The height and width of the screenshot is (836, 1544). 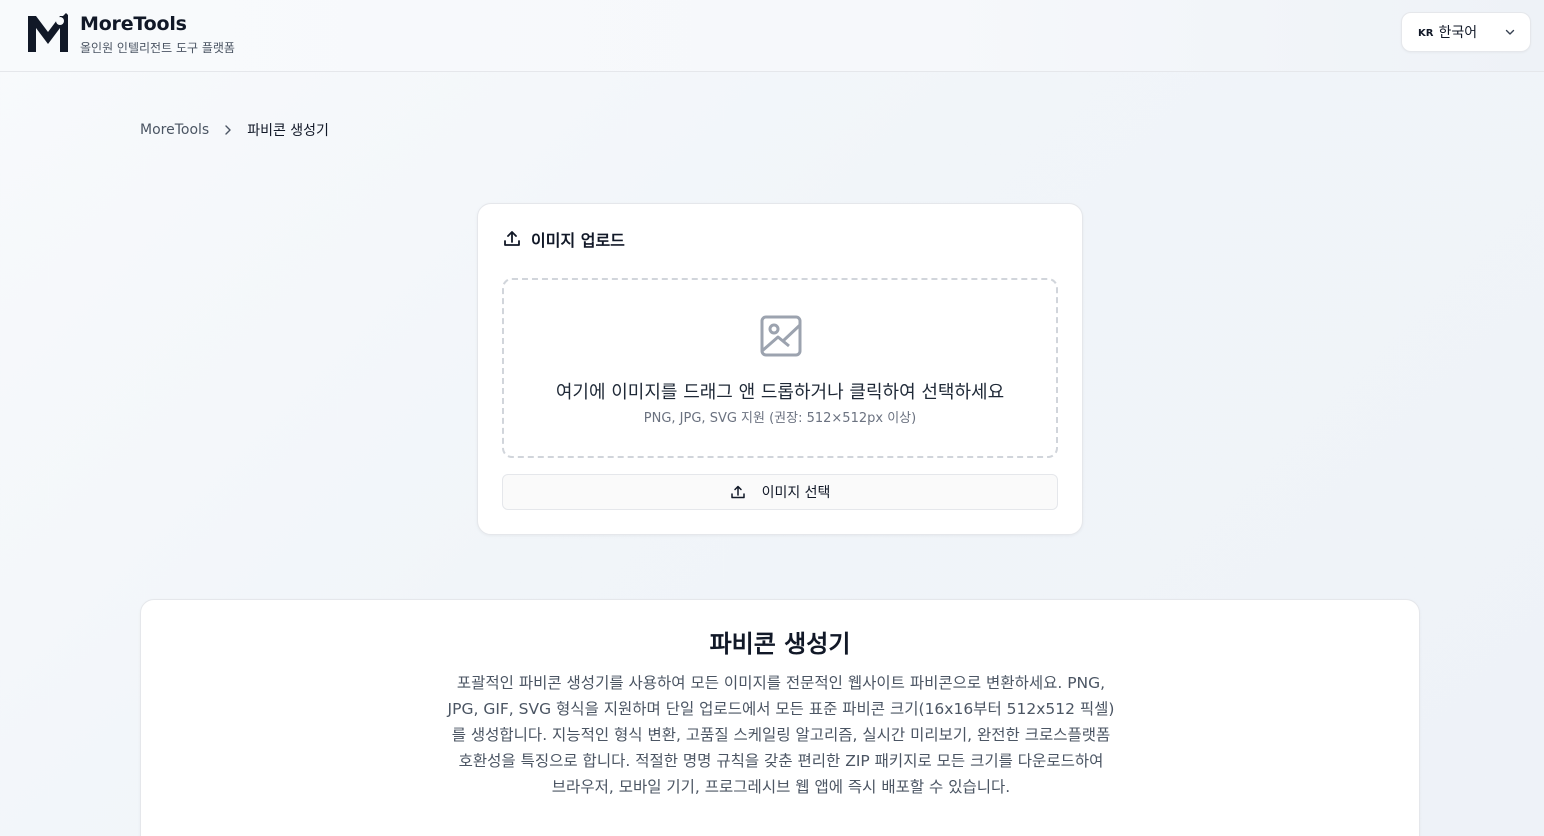 I want to click on moretools-logo-icon, so click(x=48, y=32).